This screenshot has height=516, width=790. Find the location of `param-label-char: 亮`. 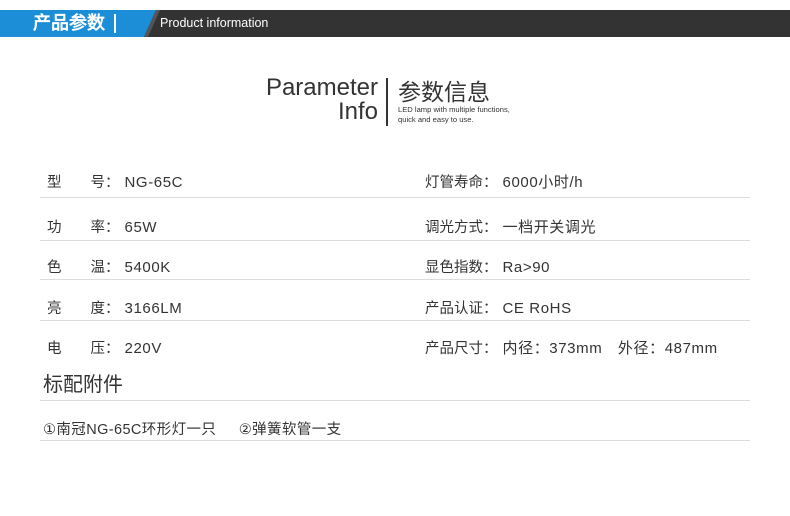

param-label-char: 亮 is located at coordinates (54, 309).